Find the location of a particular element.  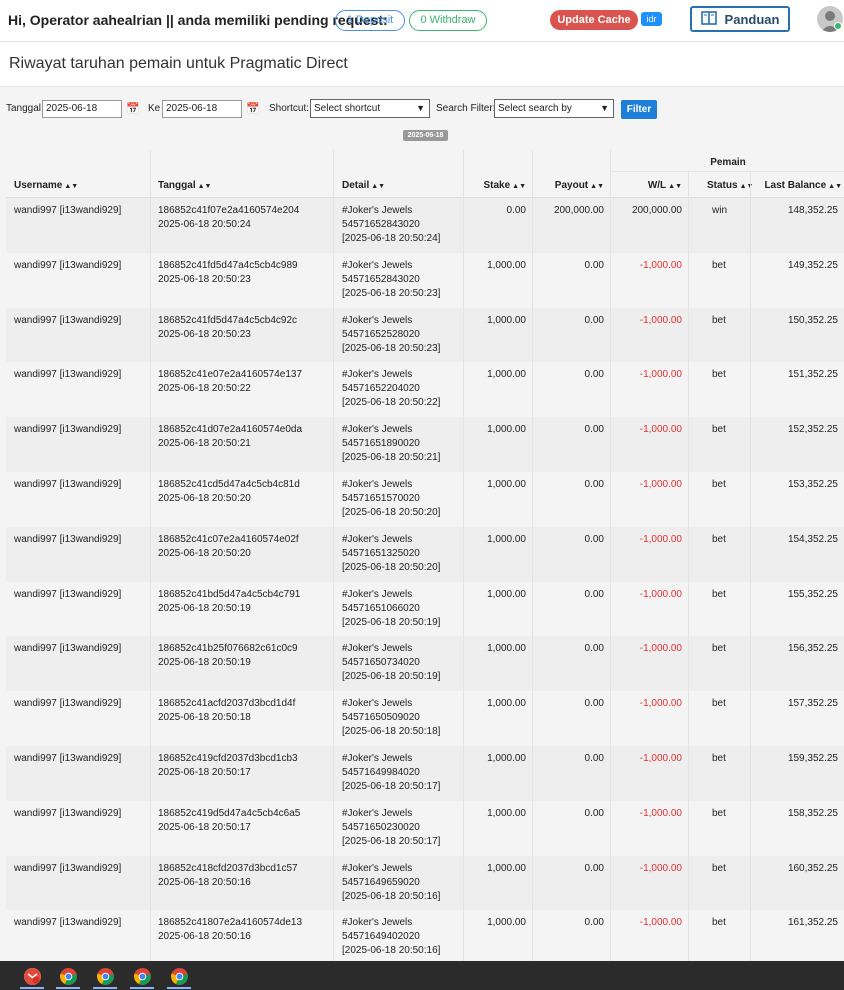

pemain-group-header: Pemain is located at coordinates (728, 162).